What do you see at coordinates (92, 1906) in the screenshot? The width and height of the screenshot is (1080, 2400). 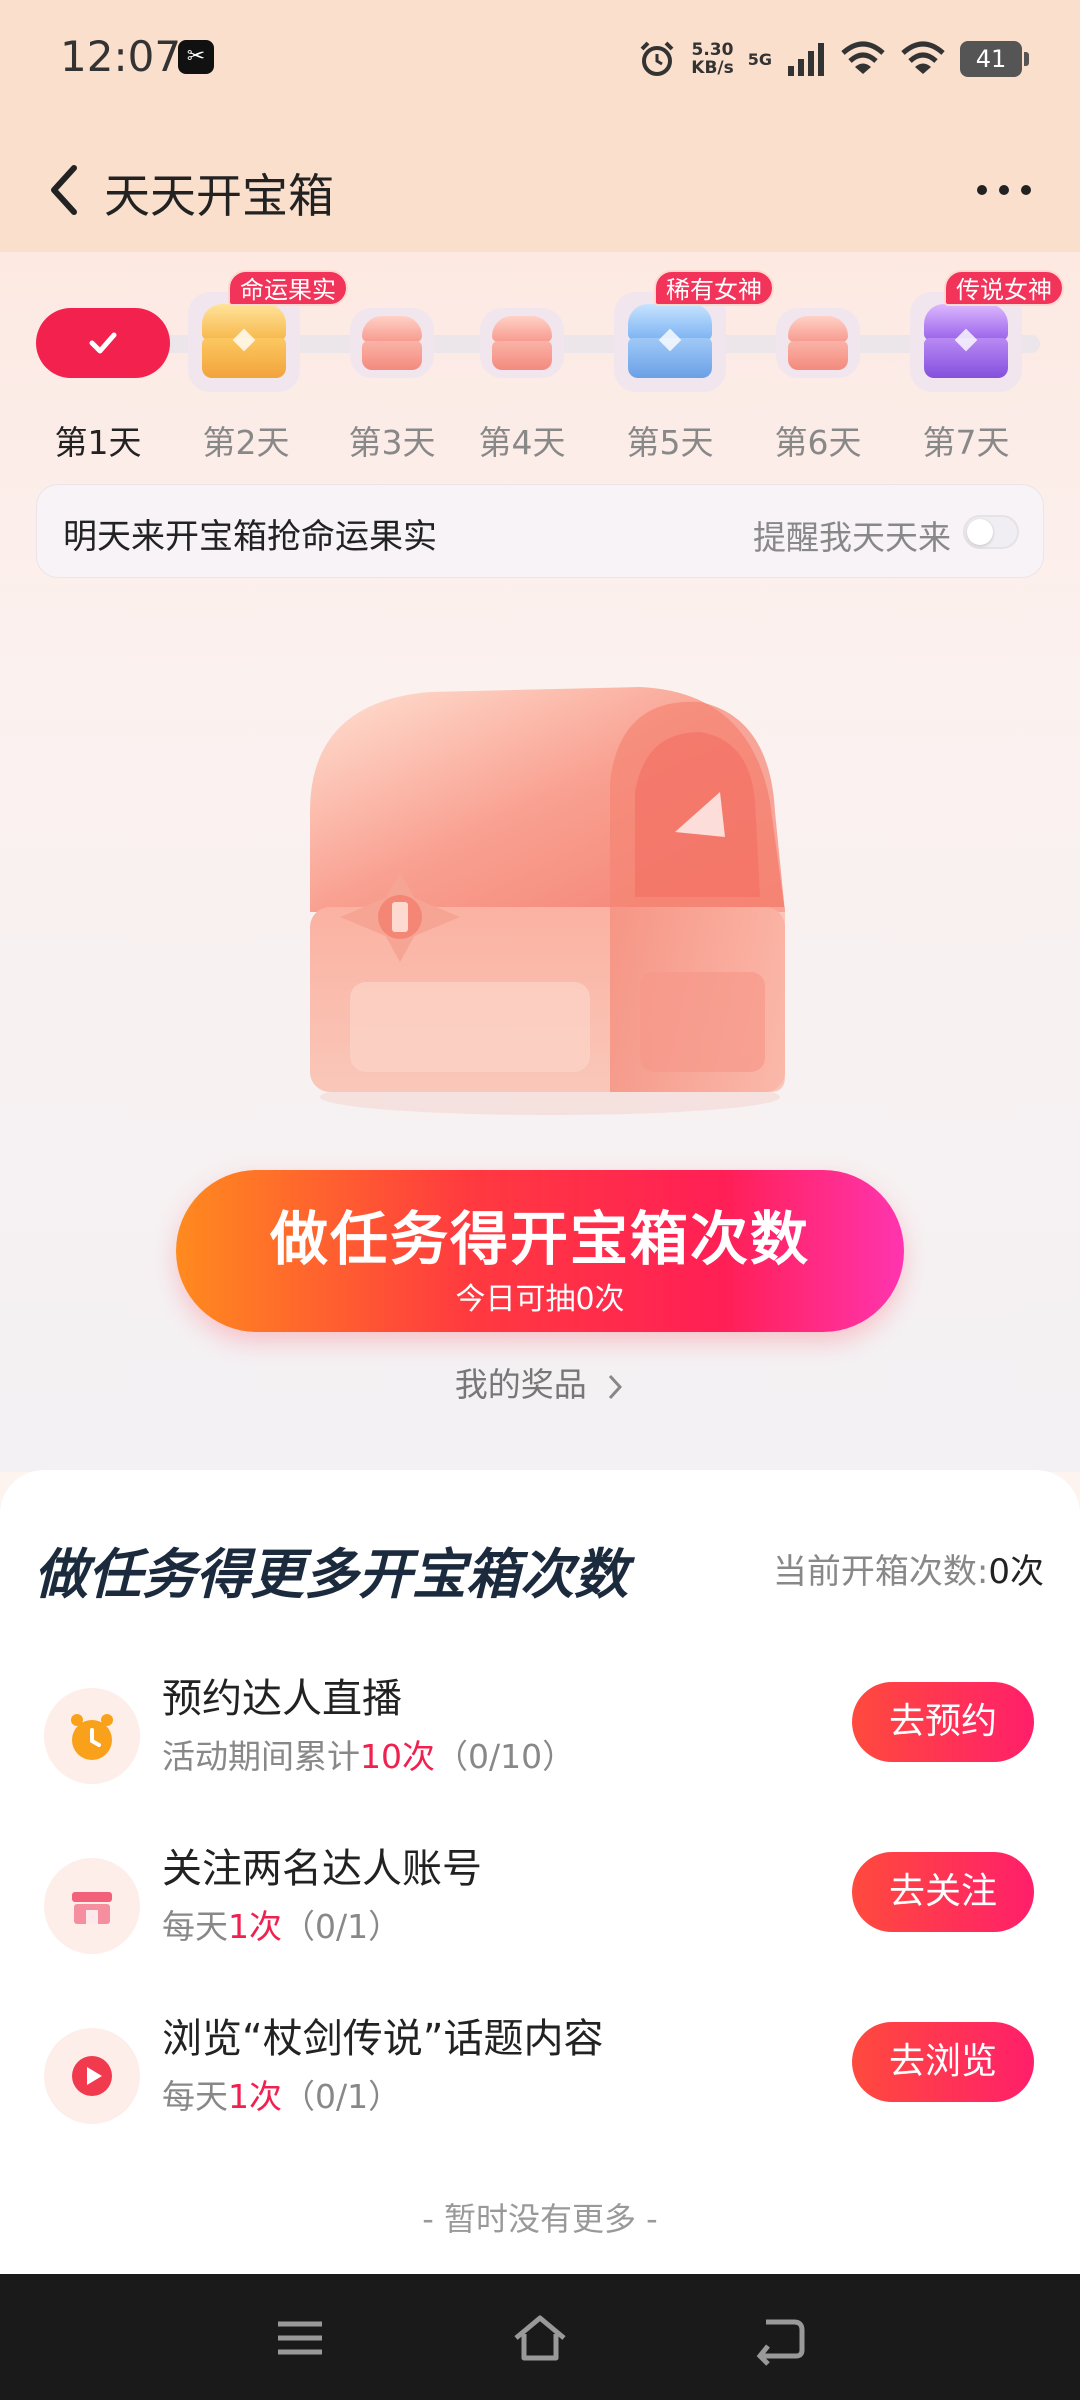 I see `store-icon` at bounding box center [92, 1906].